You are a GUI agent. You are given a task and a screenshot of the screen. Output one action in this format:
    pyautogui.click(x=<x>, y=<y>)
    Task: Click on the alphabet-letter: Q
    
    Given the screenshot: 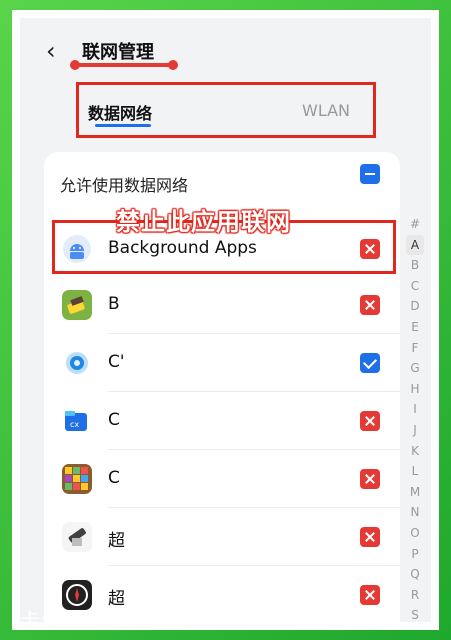 What is the action you would take?
    pyautogui.click(x=415, y=574)
    